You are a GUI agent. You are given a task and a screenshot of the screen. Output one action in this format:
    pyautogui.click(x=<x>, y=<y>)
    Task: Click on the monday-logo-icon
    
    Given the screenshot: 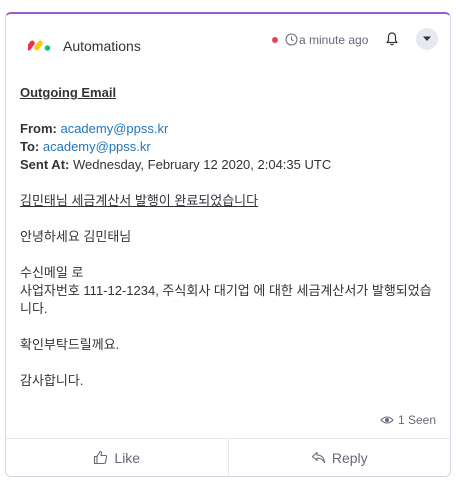 What is the action you would take?
    pyautogui.click(x=39, y=45)
    